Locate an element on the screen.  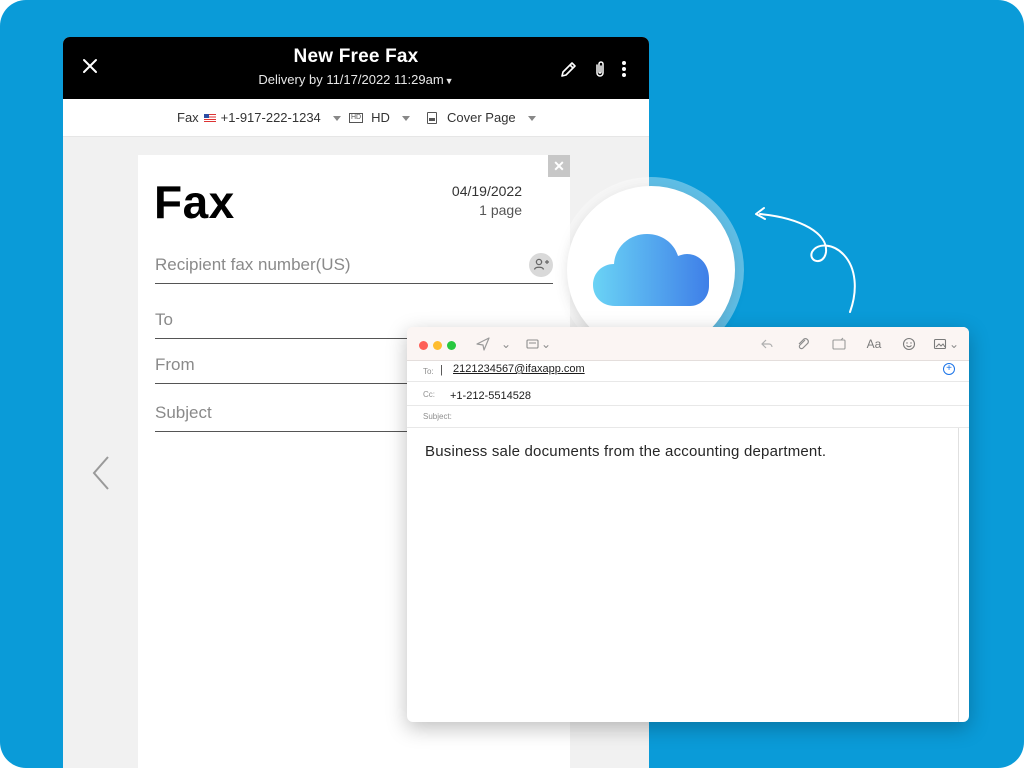
quality-selector: HD HD is located at coordinates (379, 117).